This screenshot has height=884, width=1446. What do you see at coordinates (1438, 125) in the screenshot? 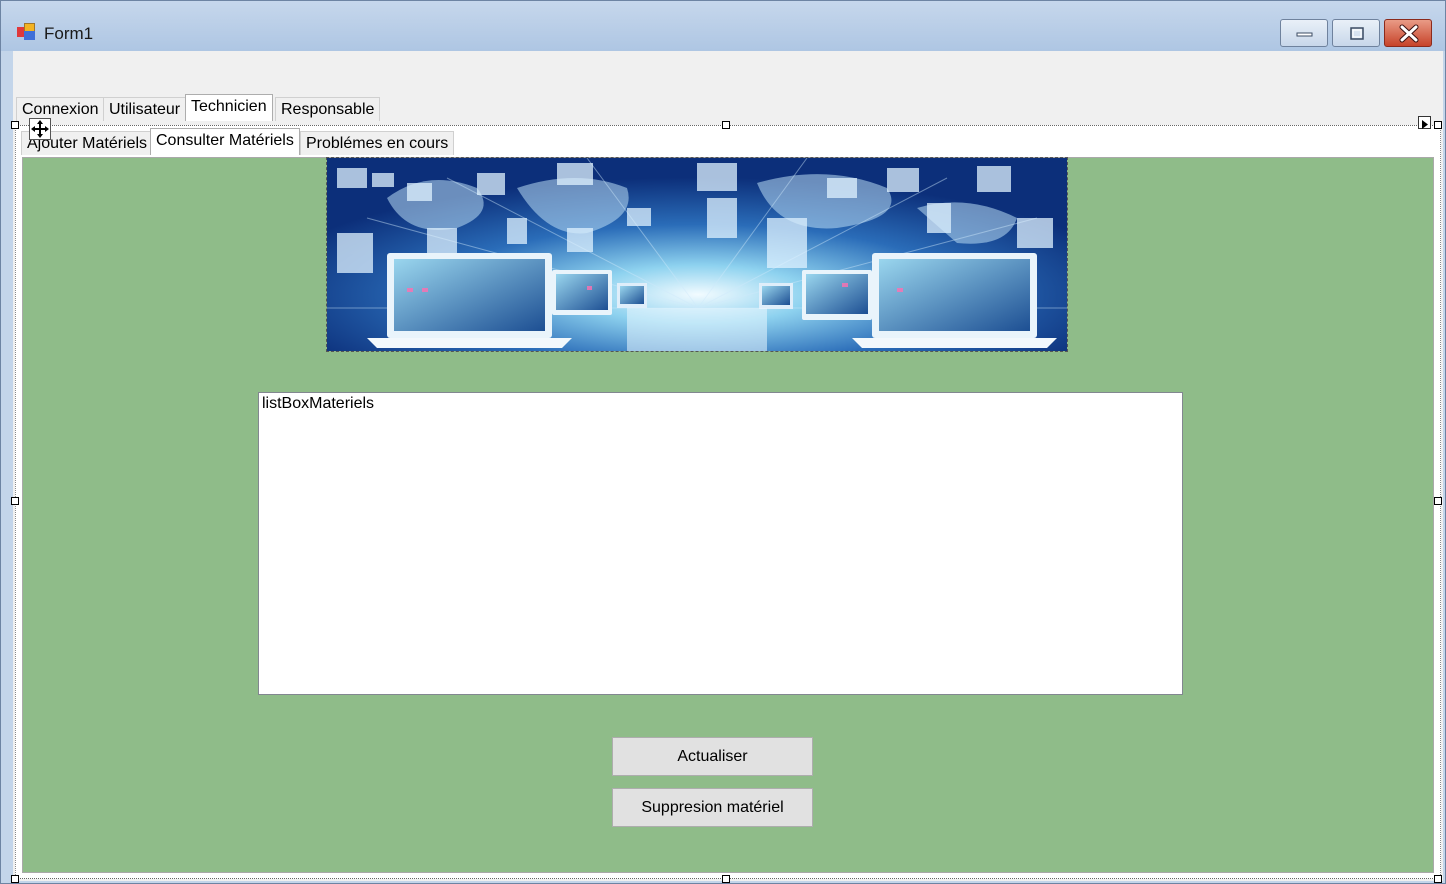
I see `resize-handle-top-right` at bounding box center [1438, 125].